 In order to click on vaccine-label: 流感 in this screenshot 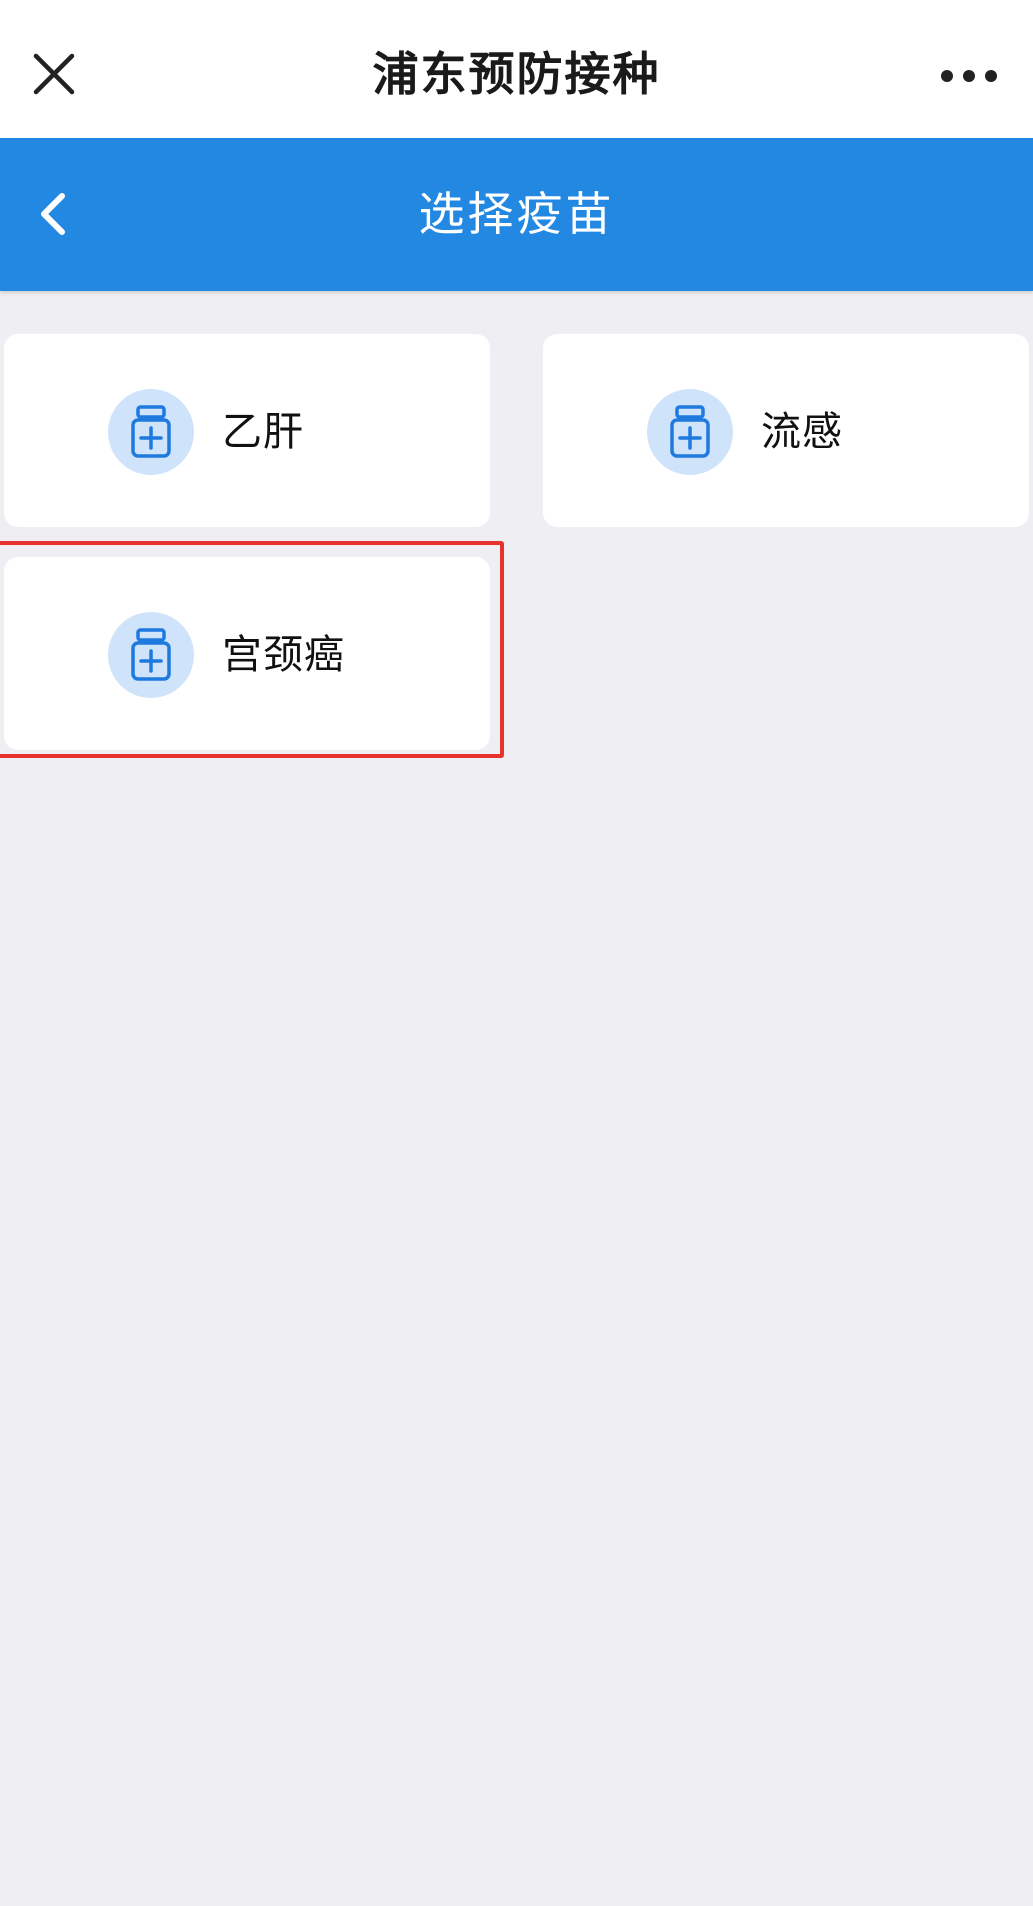, I will do `click(802, 432)`.